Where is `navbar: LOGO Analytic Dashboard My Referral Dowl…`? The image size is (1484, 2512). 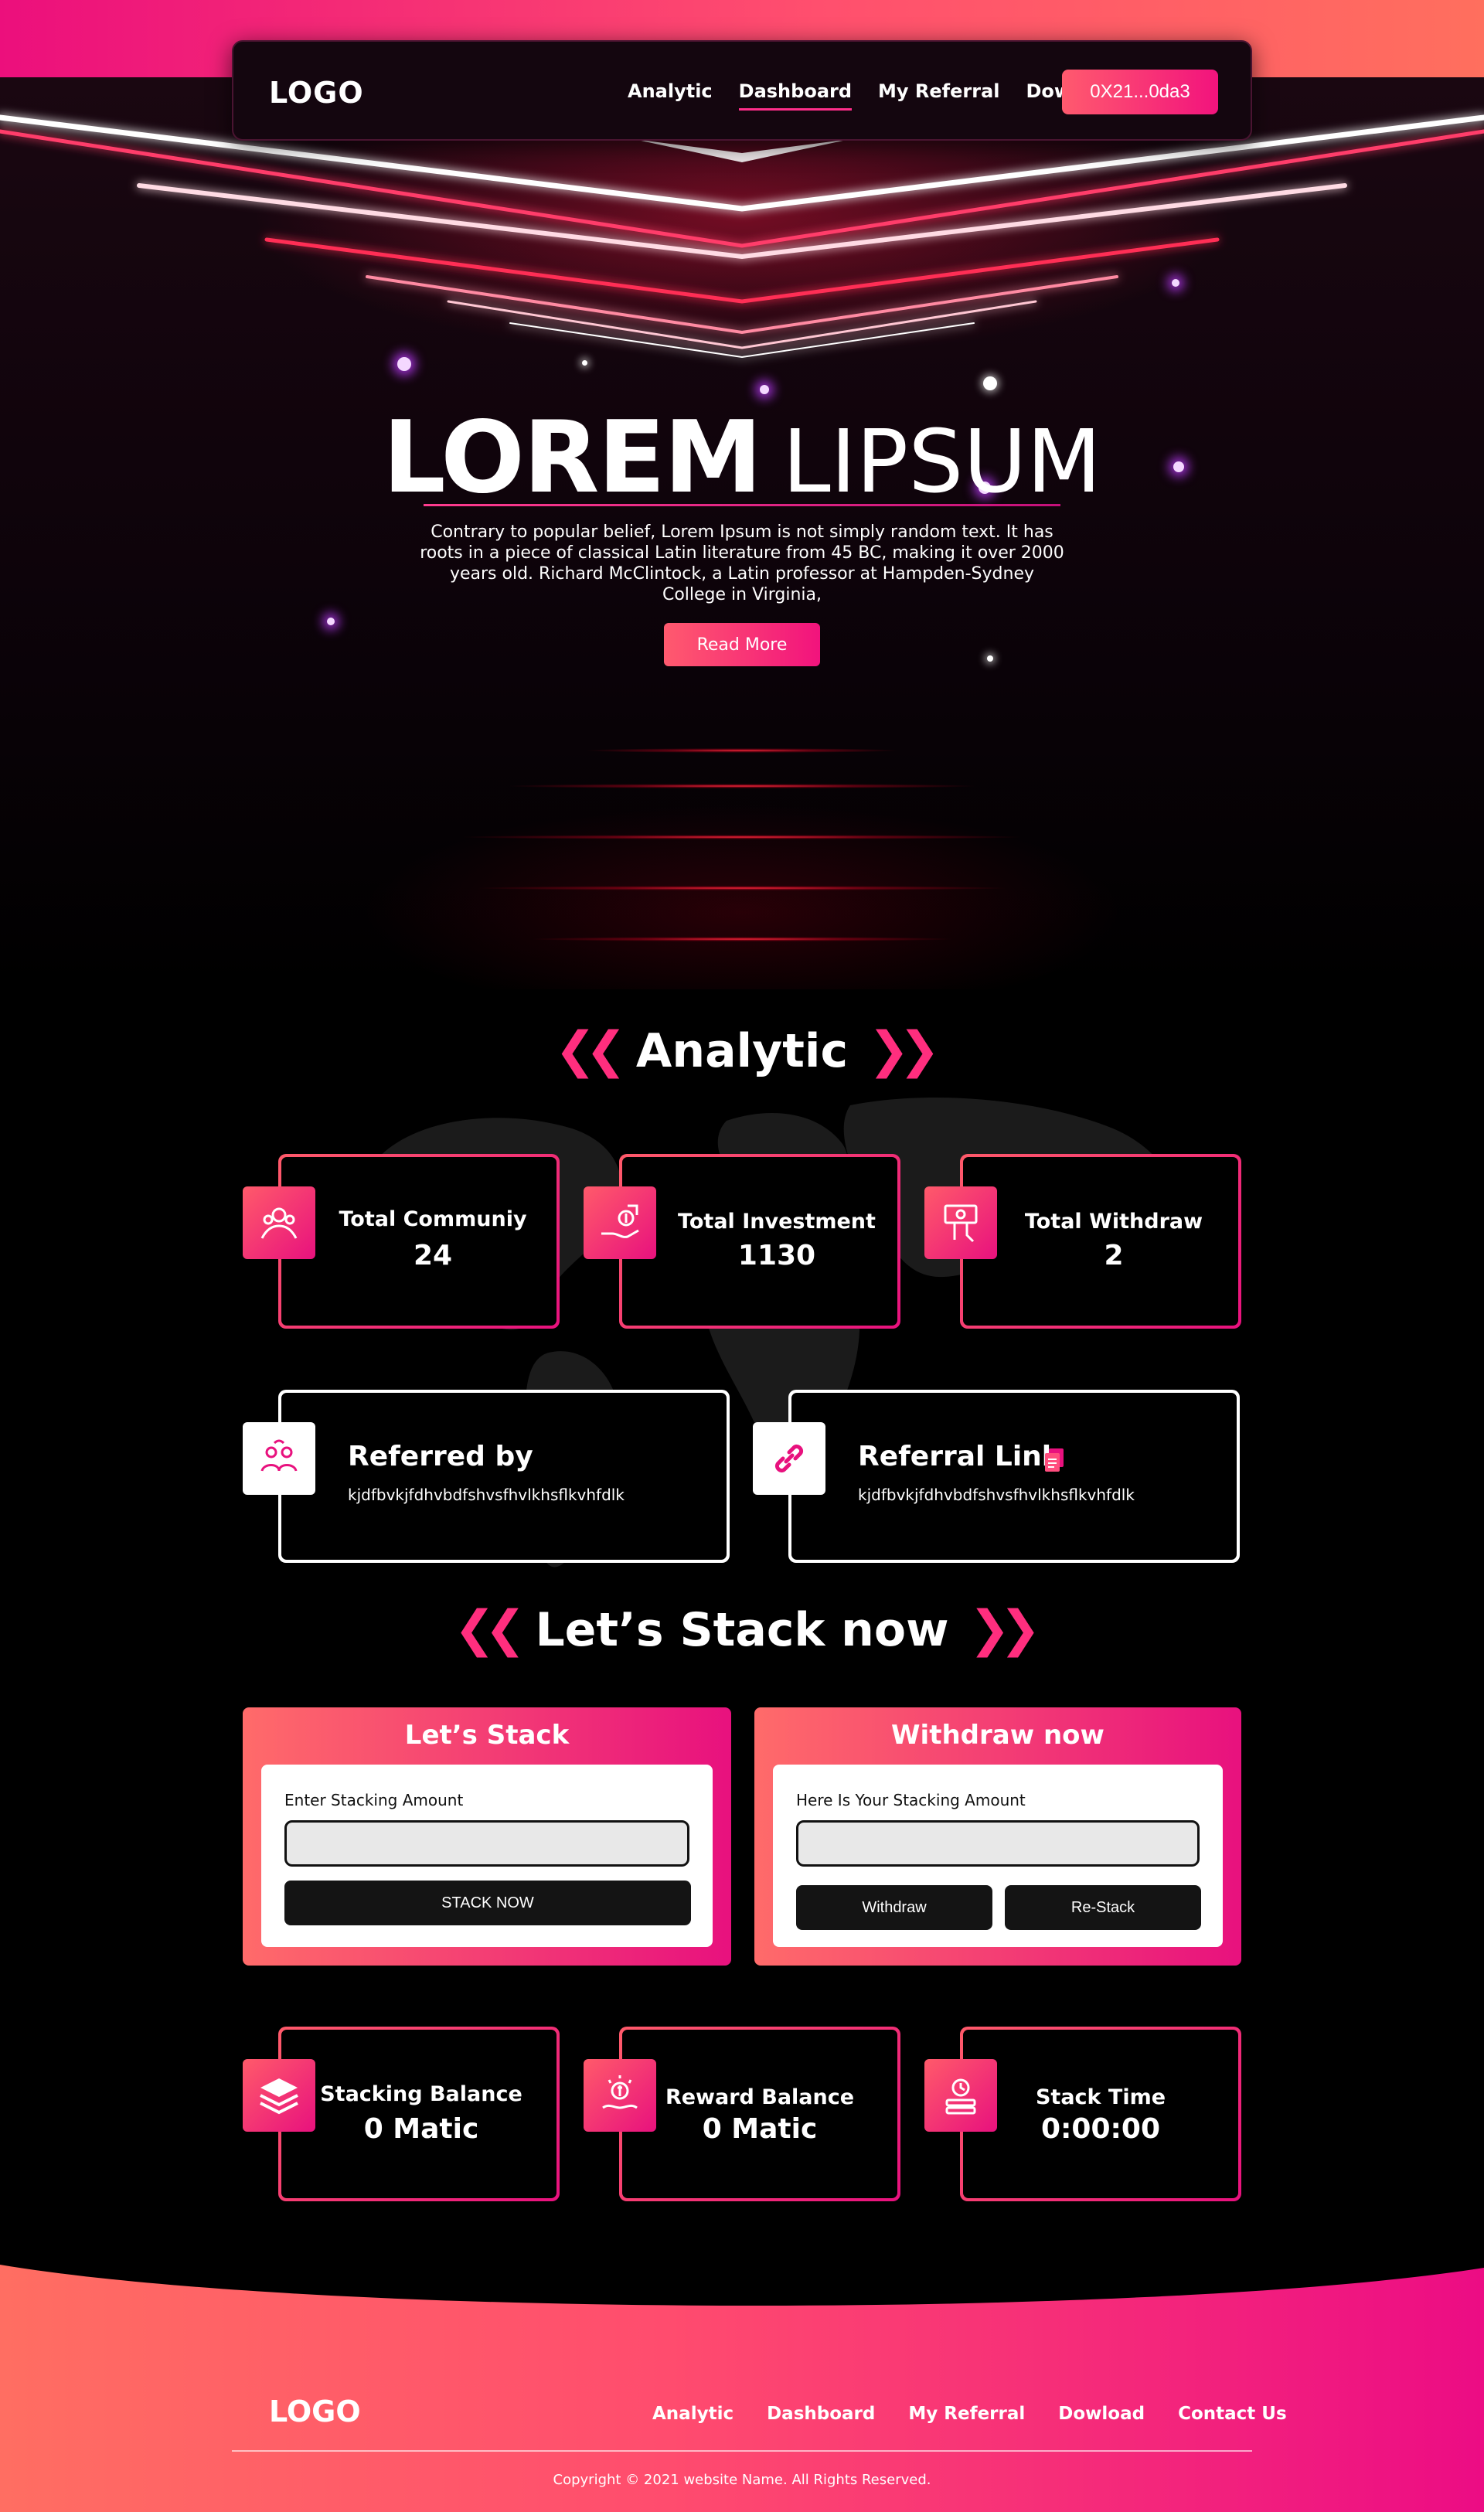
navbar: LOGO Analytic Dashboard My Referral Dowl… is located at coordinates (742, 90).